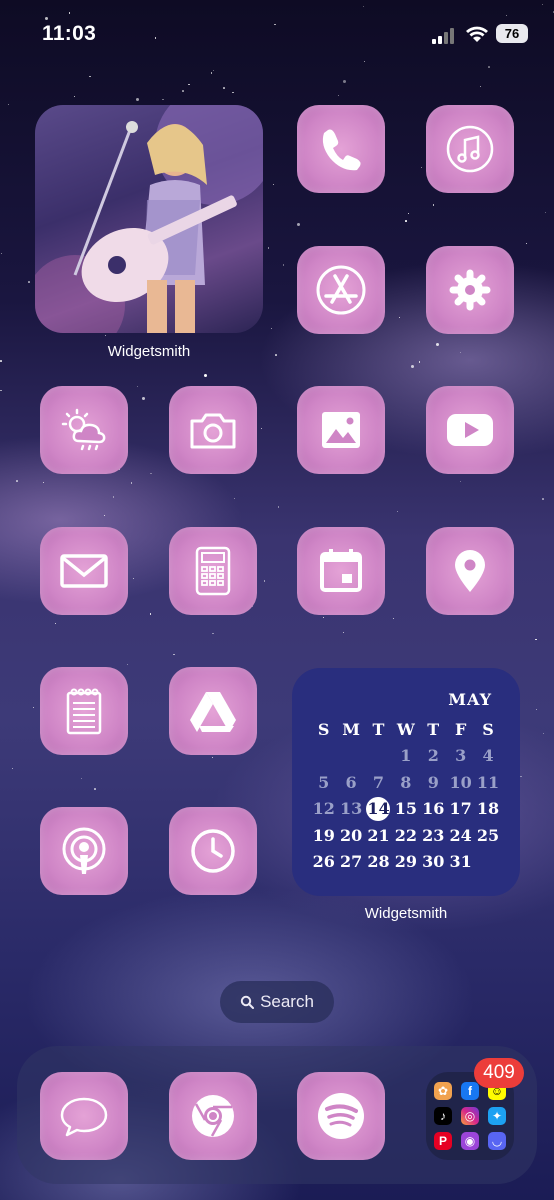 The height and width of the screenshot is (1200, 554). What do you see at coordinates (378, 782) in the screenshot?
I see `calendar-day: 7` at bounding box center [378, 782].